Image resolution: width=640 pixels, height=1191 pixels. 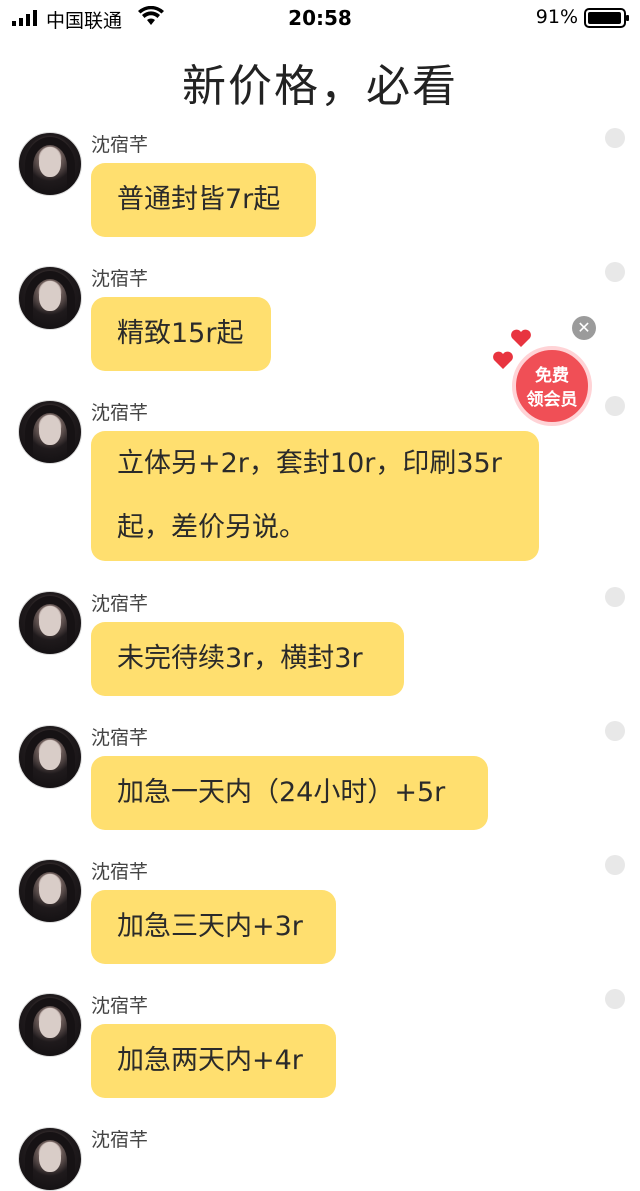 I want to click on message-line: 立体另+2r，套封10r，印刷35r, so click(x=309, y=463).